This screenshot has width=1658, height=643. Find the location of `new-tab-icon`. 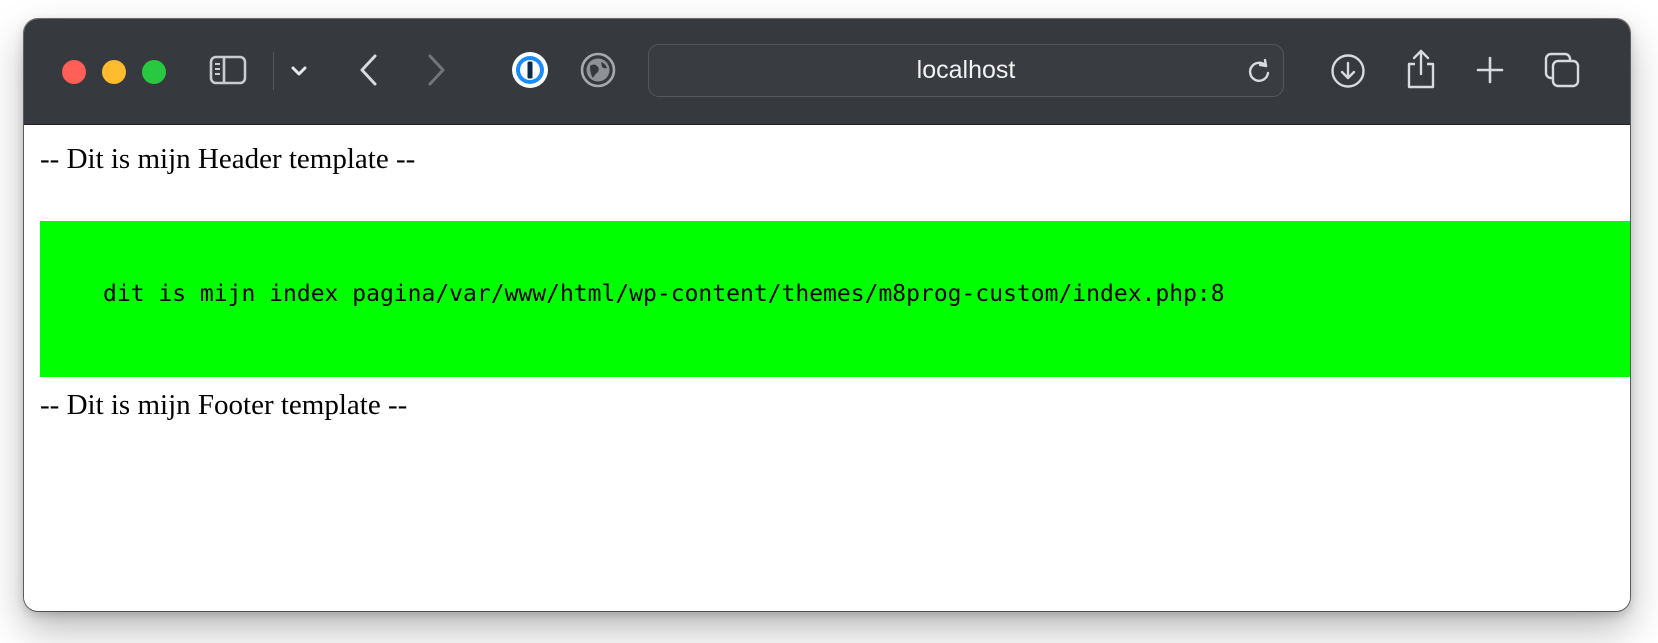

new-tab-icon is located at coordinates (1490, 70).